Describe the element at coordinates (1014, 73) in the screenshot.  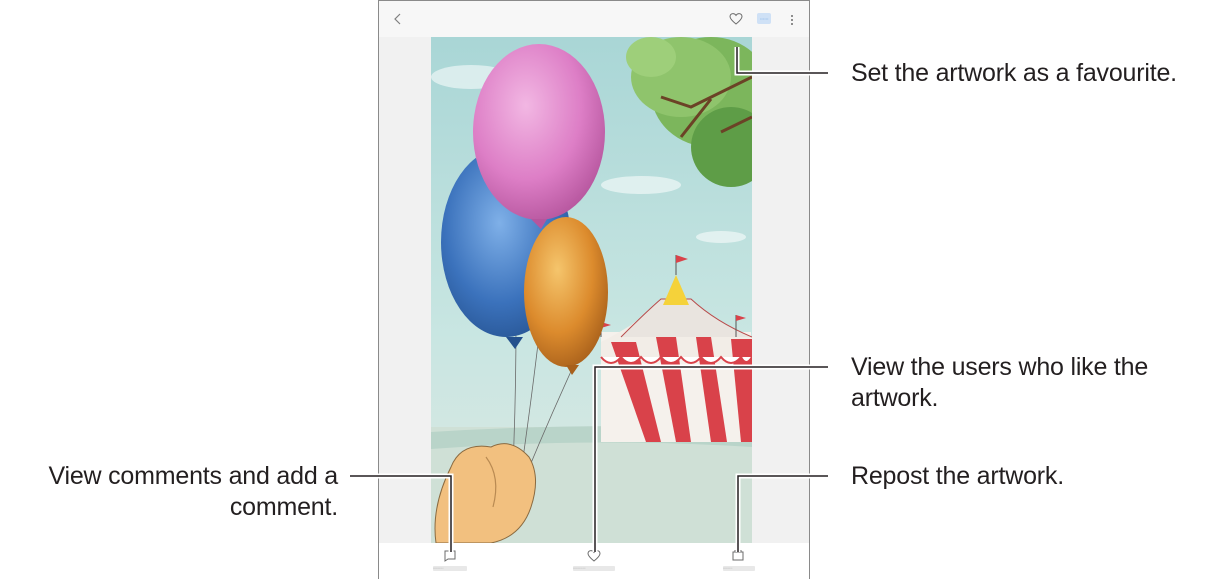
I see `favourite-callout: Set the artwork as a favourite.` at that location.